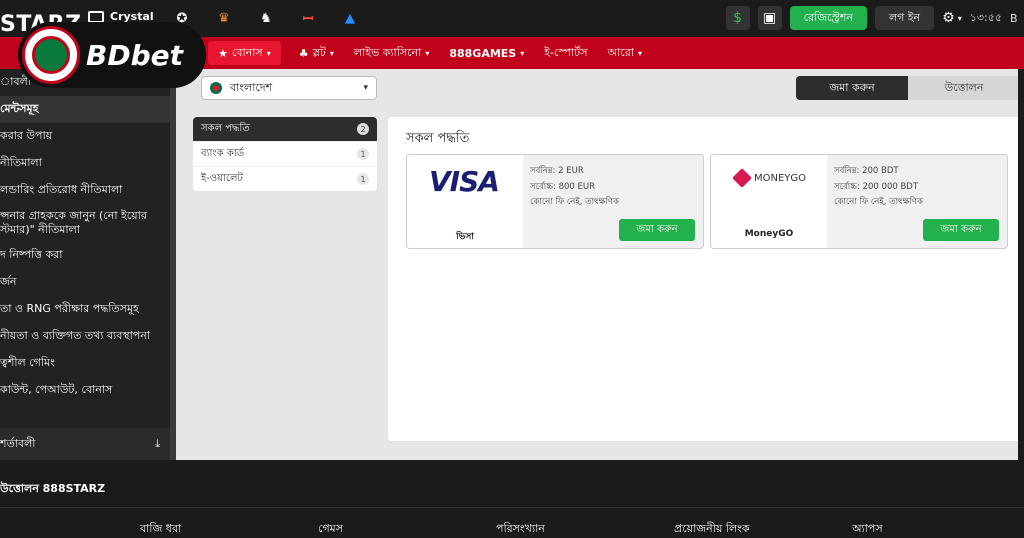 Image resolution: width=1024 pixels, height=538 pixels. What do you see at coordinates (828, 18) in the screenshot?
I see `register-button: রেজিস্ট্রেশন` at bounding box center [828, 18].